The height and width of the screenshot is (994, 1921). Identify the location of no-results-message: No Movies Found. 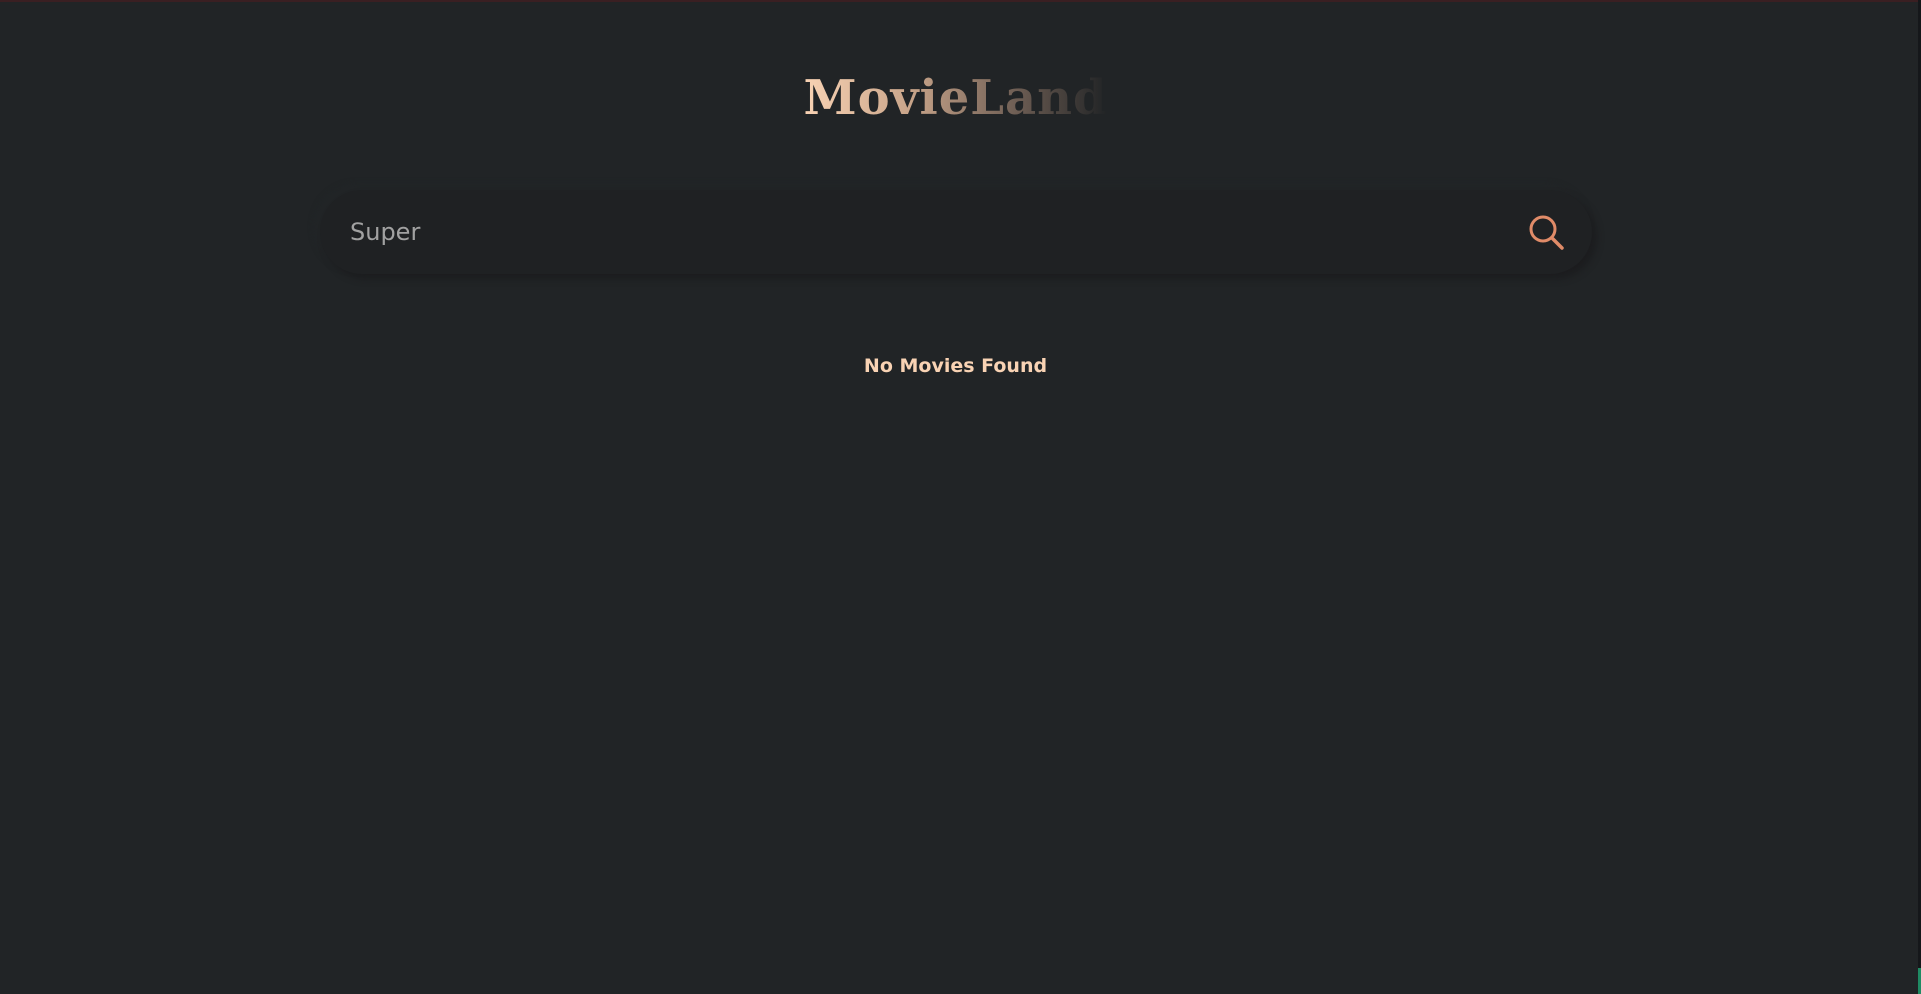
(955, 366).